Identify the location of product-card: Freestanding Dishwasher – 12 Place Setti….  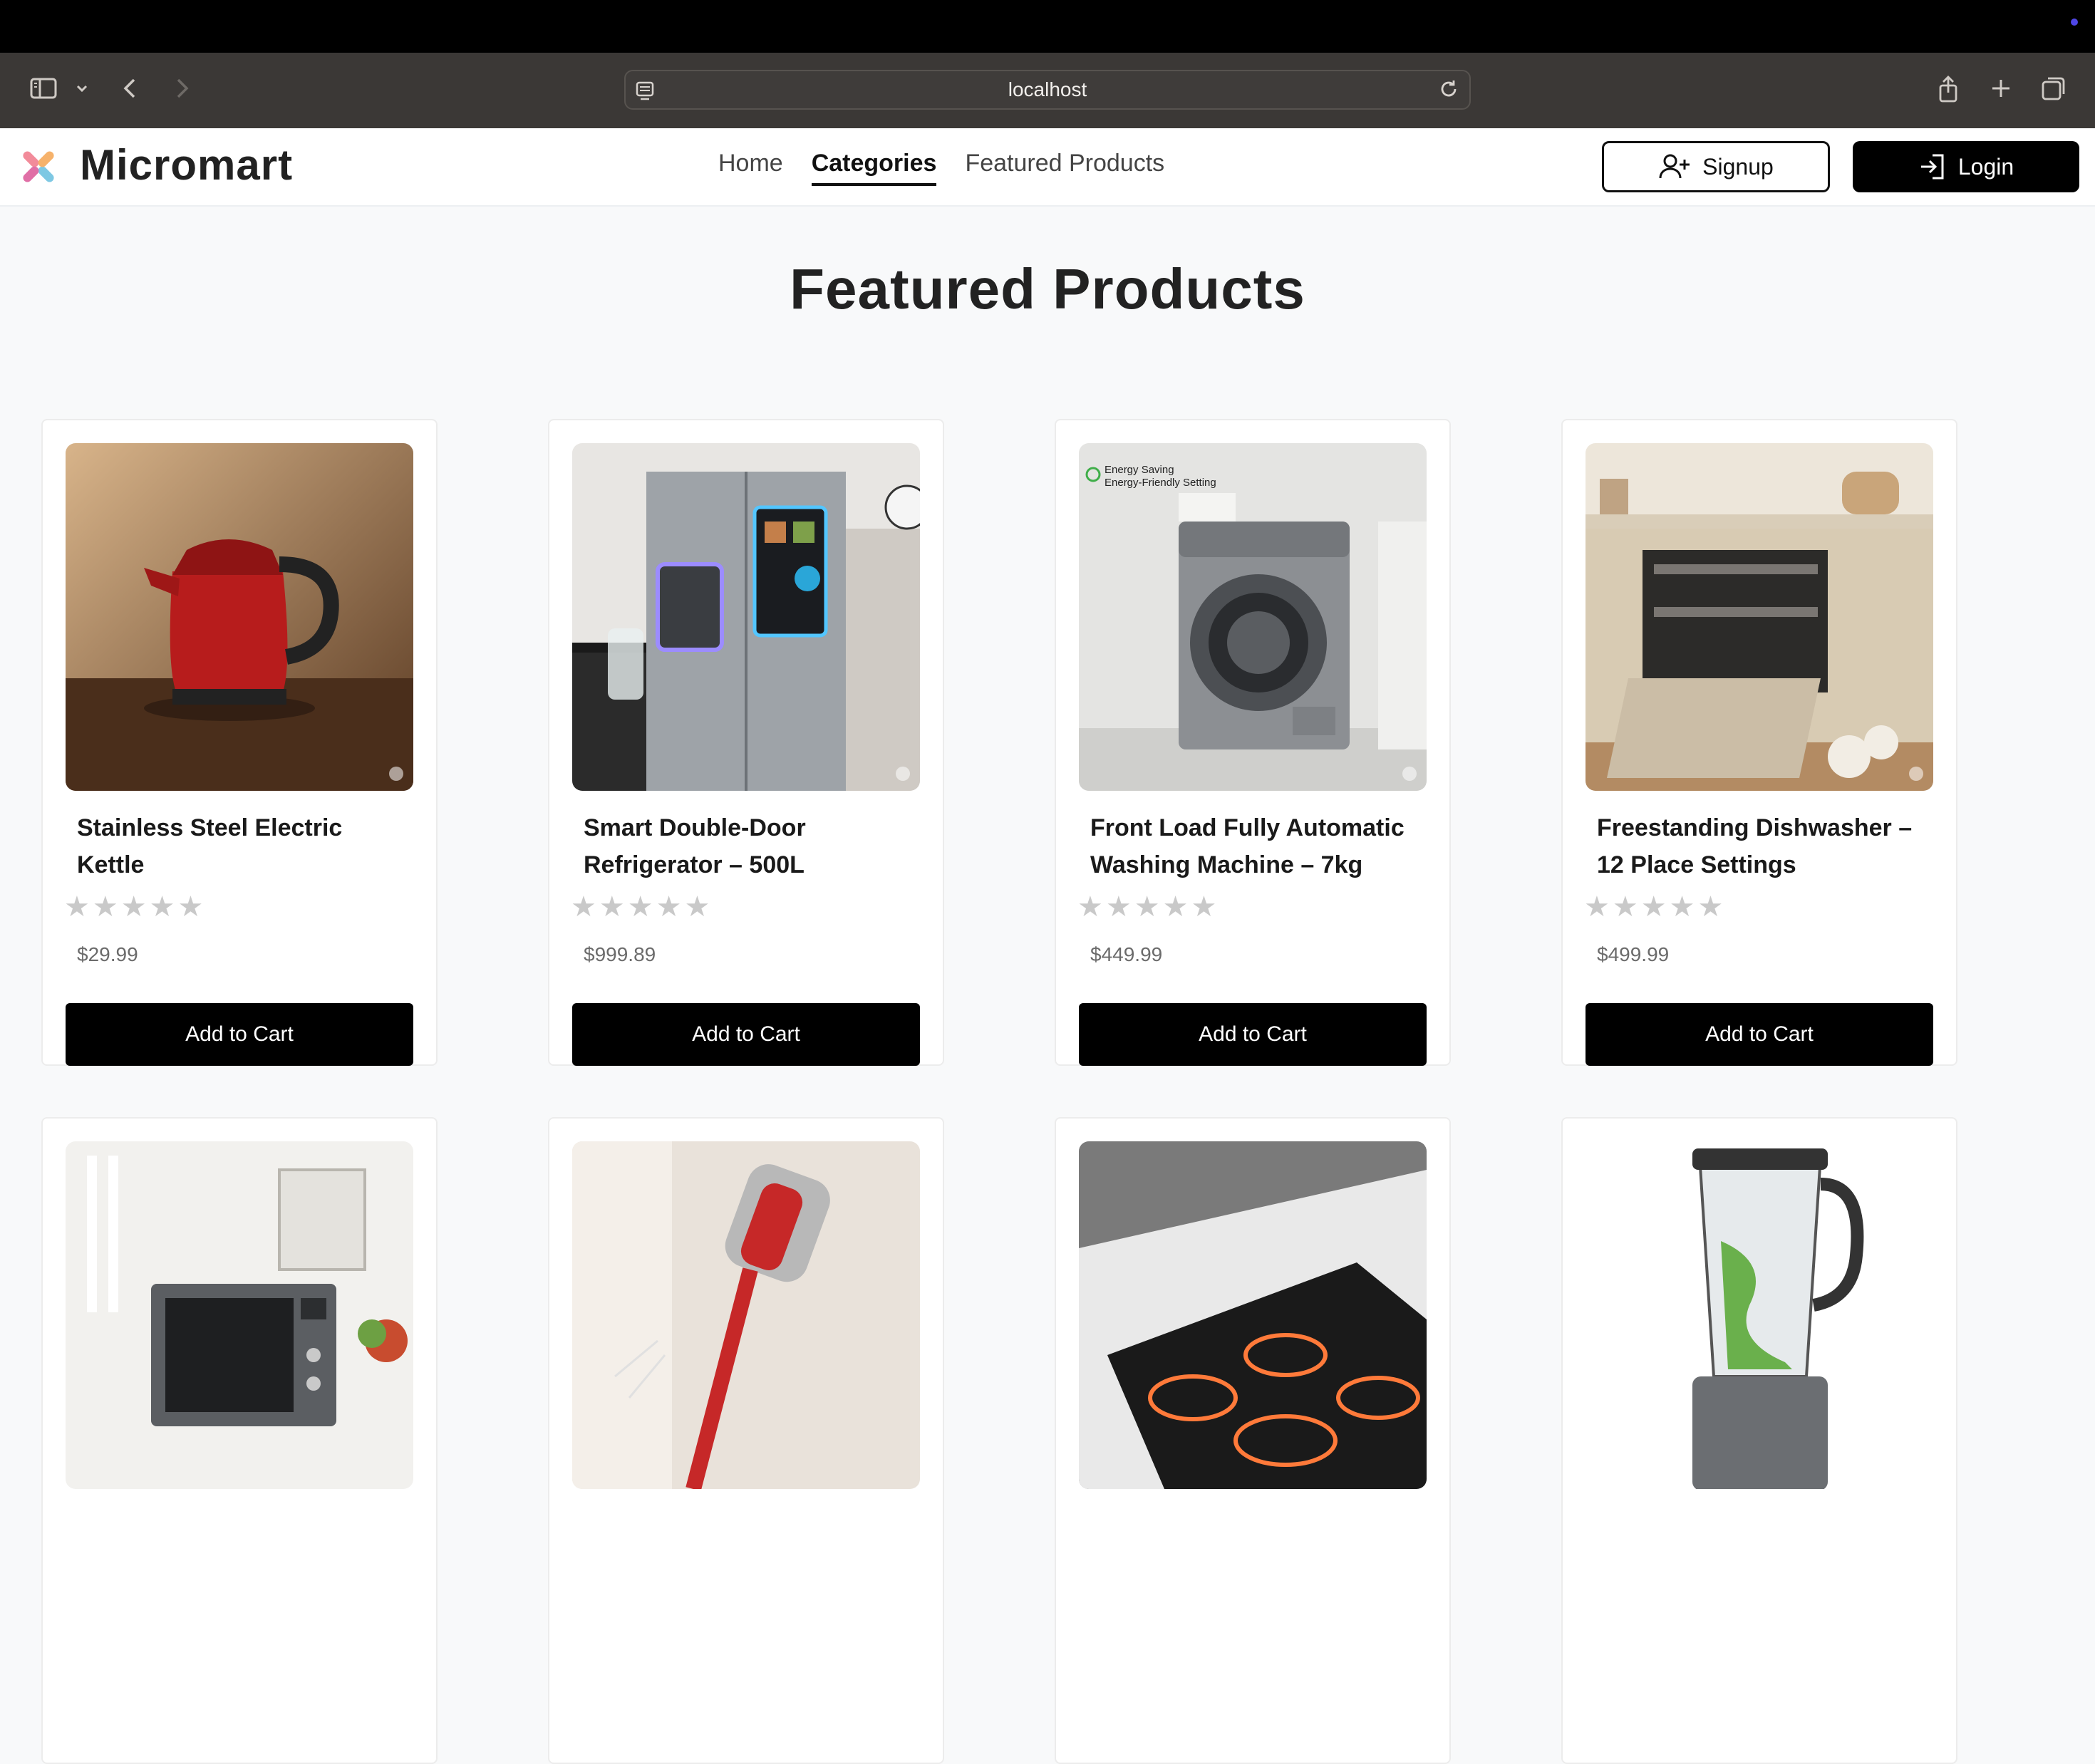
(1759, 742).